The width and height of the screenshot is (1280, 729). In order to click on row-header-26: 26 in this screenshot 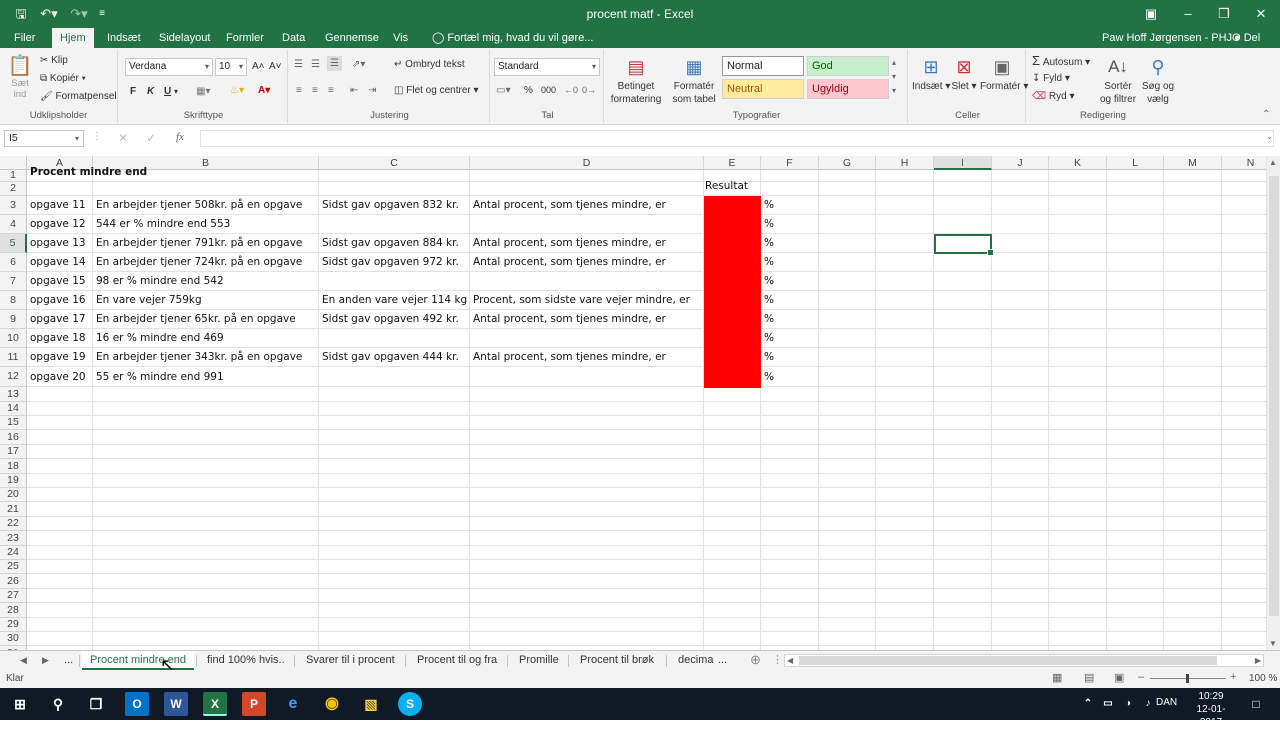, I will do `click(13, 581)`.